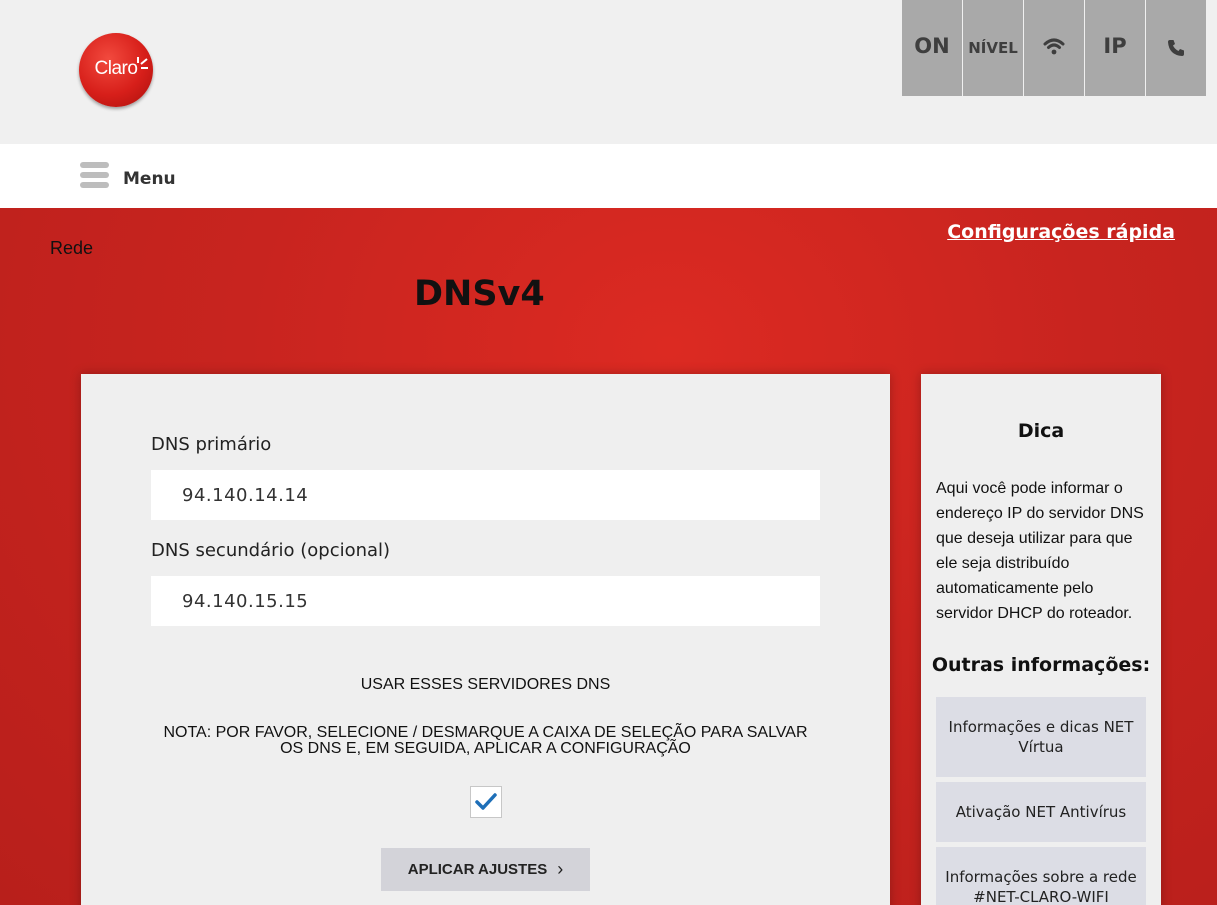  Describe the element at coordinates (560, 869) in the screenshot. I see `chevron-right-icon: ›` at that location.